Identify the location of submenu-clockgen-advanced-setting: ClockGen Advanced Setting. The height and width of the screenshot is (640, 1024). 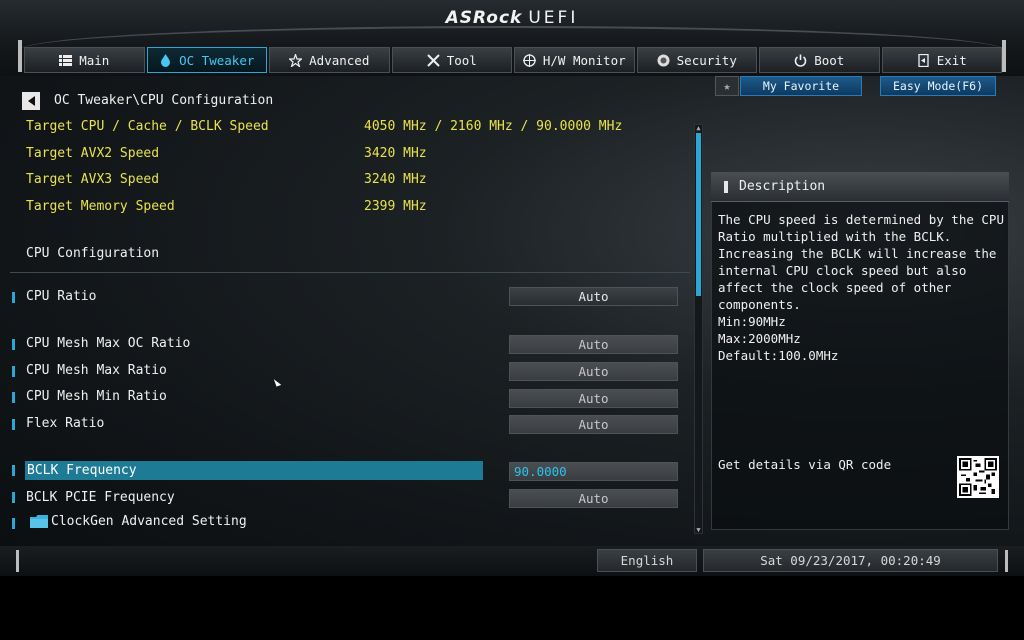
(149, 521).